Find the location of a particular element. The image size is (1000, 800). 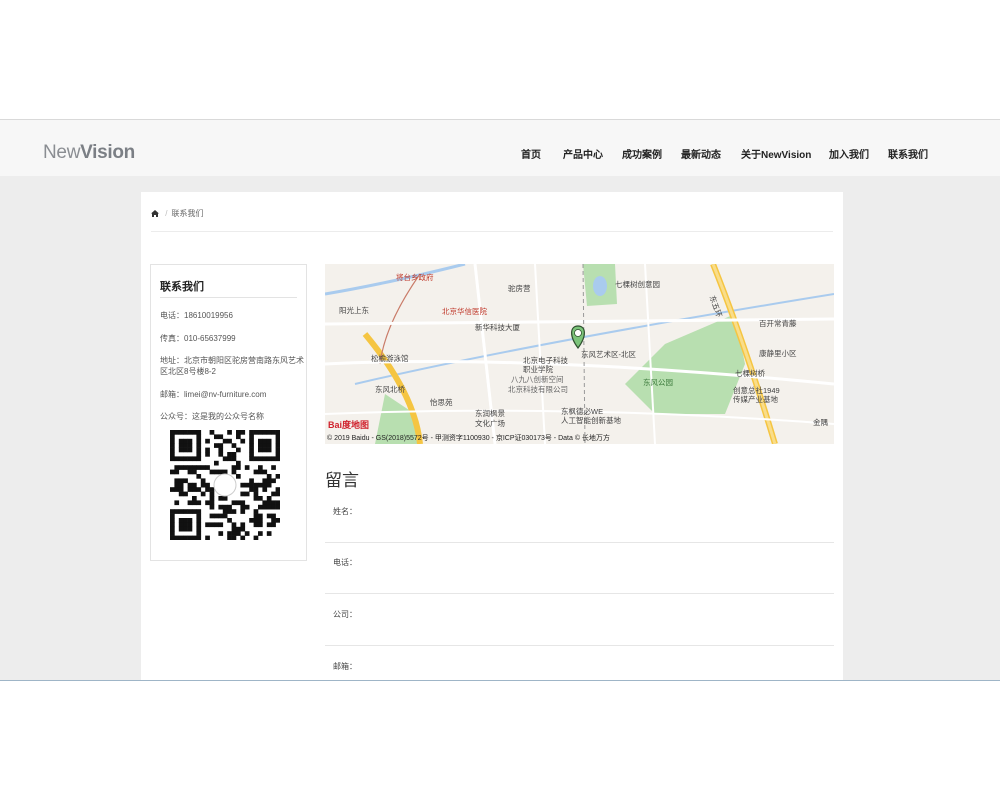

breadcrumb: / 联系我们 is located at coordinates (177, 213).